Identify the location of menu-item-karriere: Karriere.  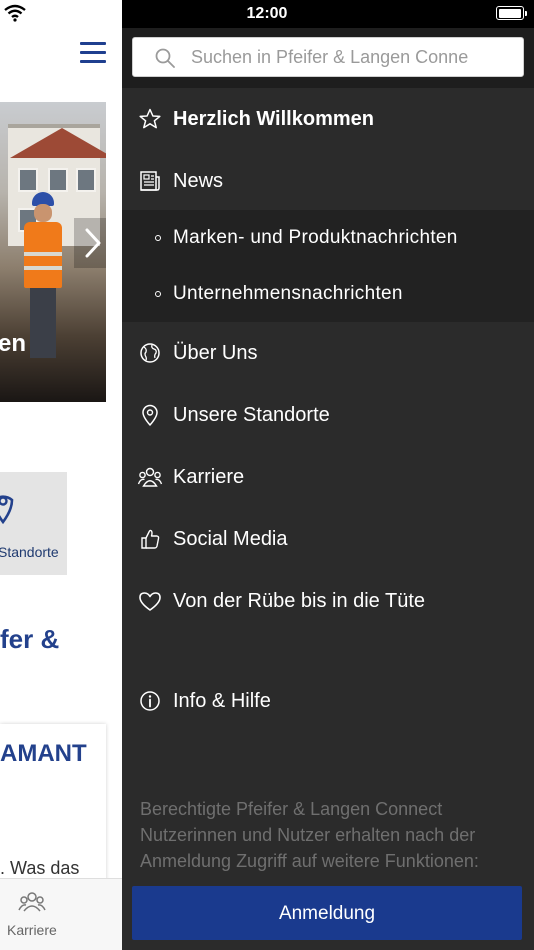
(328, 477).